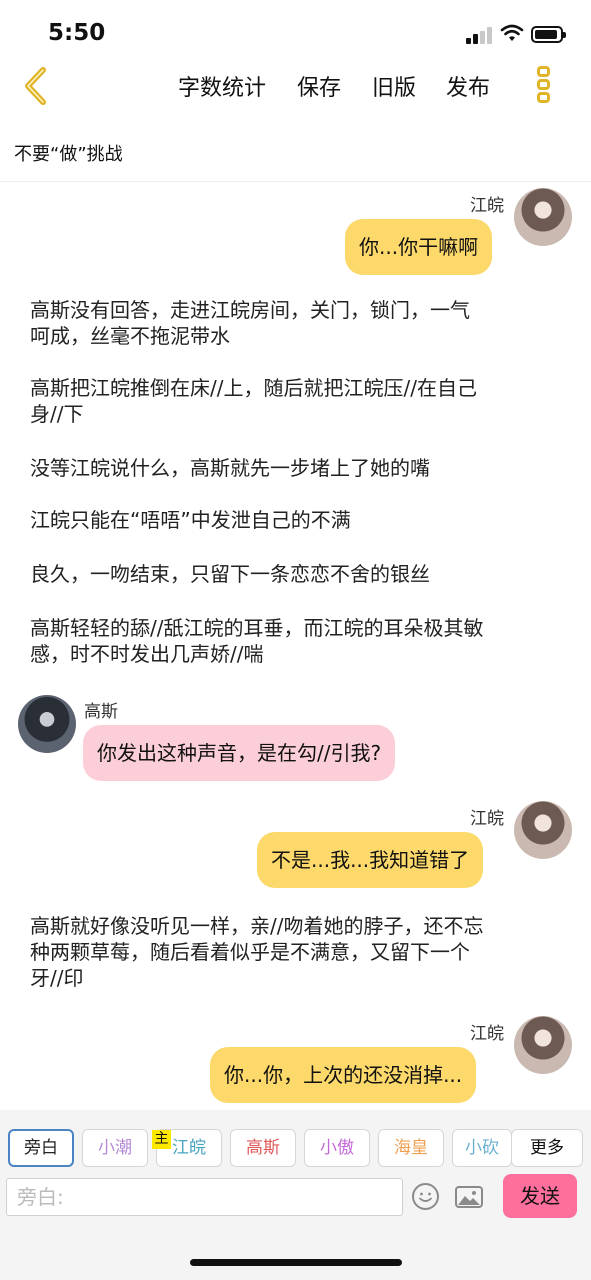 The width and height of the screenshot is (591, 1280). I want to click on narration-line: 牙//印, so click(57, 978).